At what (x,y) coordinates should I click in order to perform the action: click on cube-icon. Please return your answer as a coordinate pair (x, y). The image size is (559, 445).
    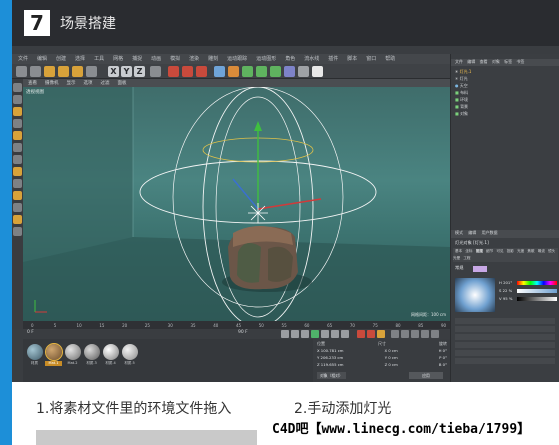
    Looking at the image, I should click on (219, 71).